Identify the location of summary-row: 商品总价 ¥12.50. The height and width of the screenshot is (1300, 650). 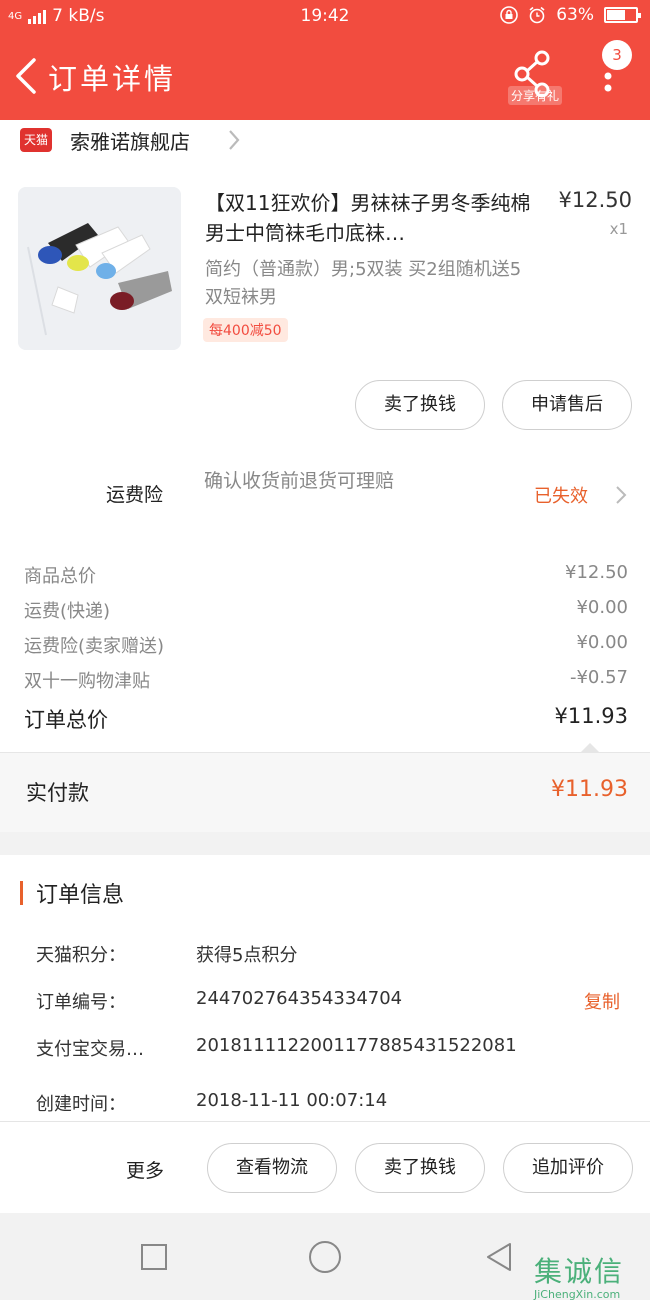
(326, 575).